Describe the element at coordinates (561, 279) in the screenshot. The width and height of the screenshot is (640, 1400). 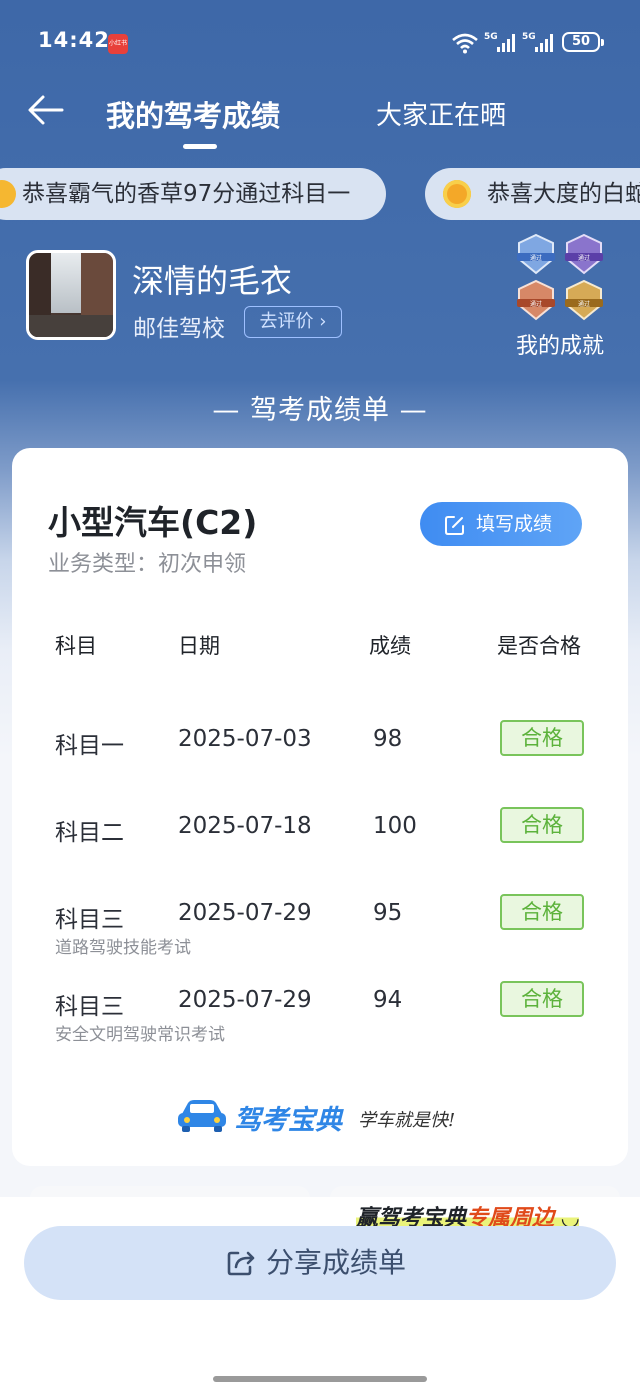
I see `achievement-badges: 通过 通过 通过 通过` at that location.